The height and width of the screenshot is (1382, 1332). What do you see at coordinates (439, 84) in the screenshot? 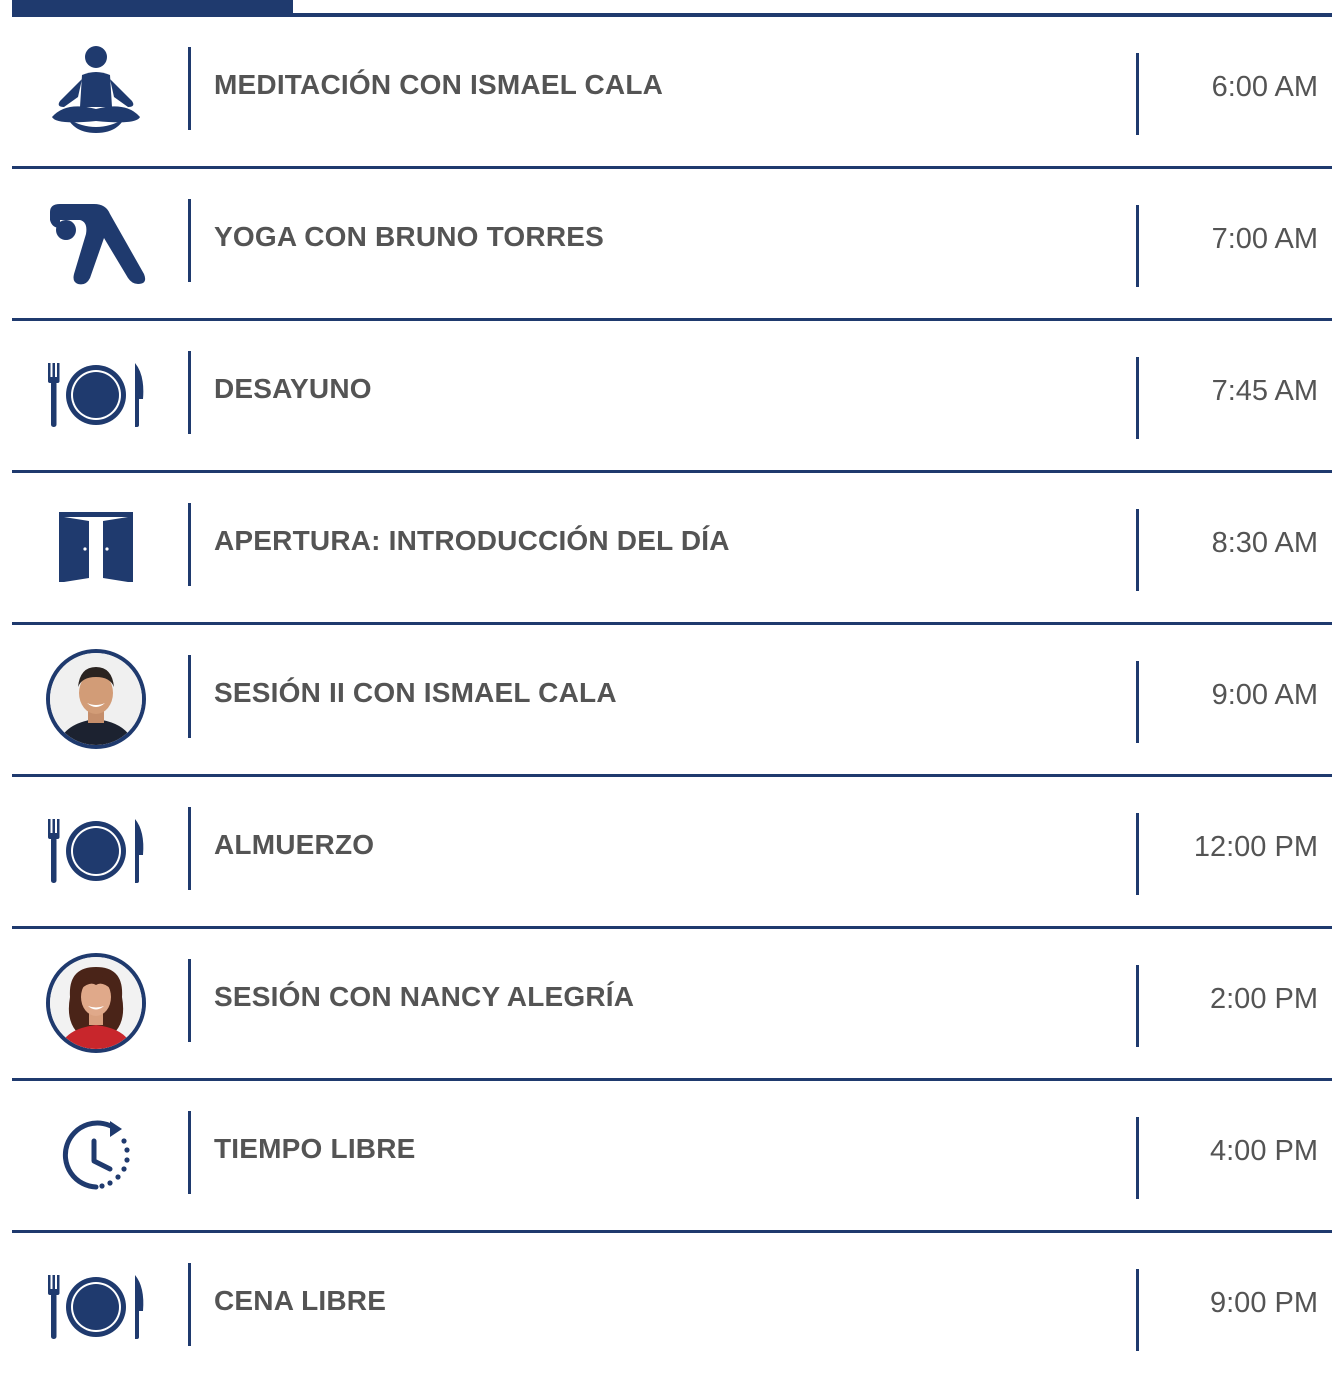
I see `event-title: MEDITACIÓN CON ISMAEL CALA` at bounding box center [439, 84].